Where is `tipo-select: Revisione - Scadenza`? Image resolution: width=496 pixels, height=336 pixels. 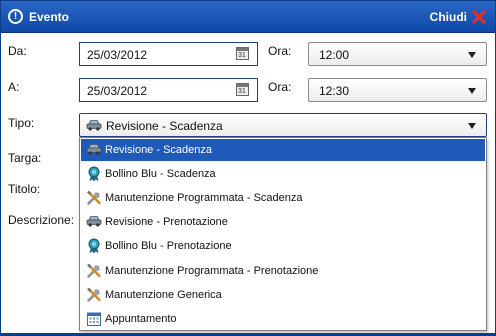
tipo-select: Revisione - Scadenza is located at coordinates (283, 125).